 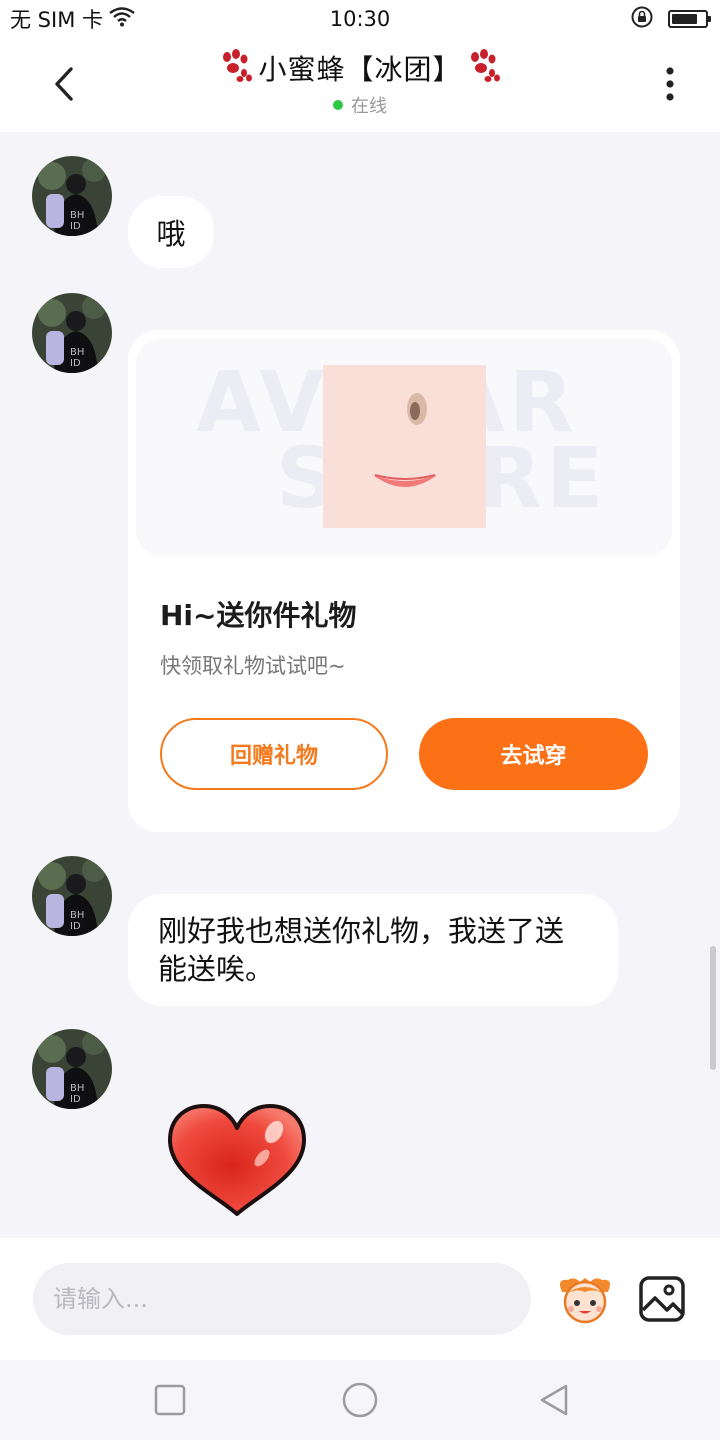 What do you see at coordinates (253, 666) in the screenshot?
I see `gift-subtitle: 快领取礼物试试吧~` at bounding box center [253, 666].